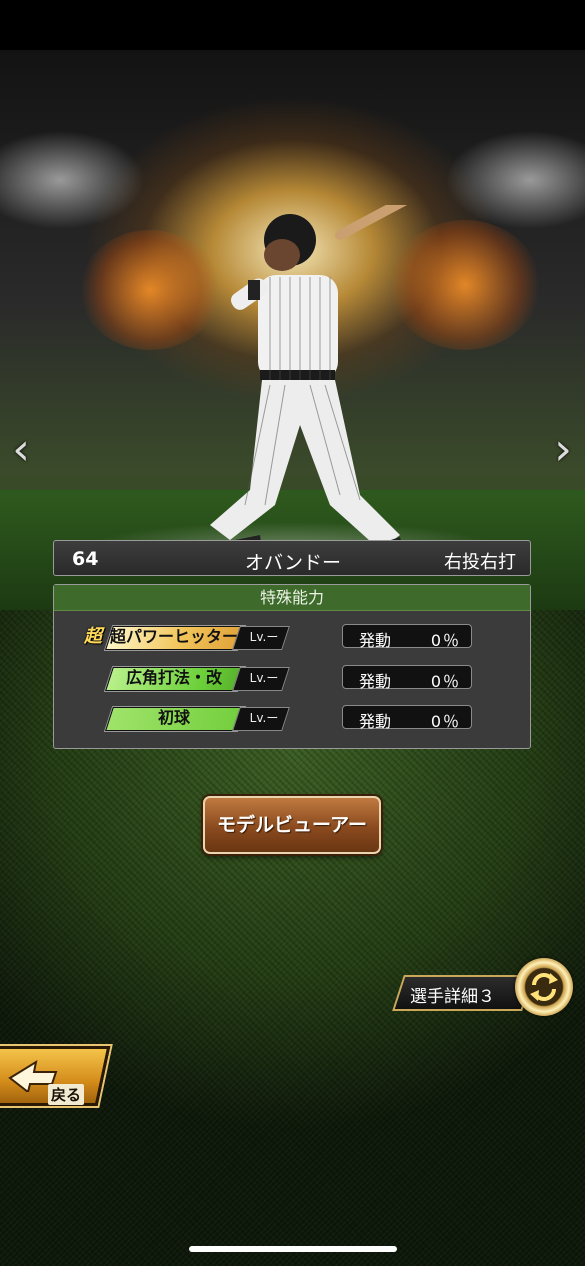  Describe the element at coordinates (292, 25) in the screenshot. I see `status-bar` at that location.